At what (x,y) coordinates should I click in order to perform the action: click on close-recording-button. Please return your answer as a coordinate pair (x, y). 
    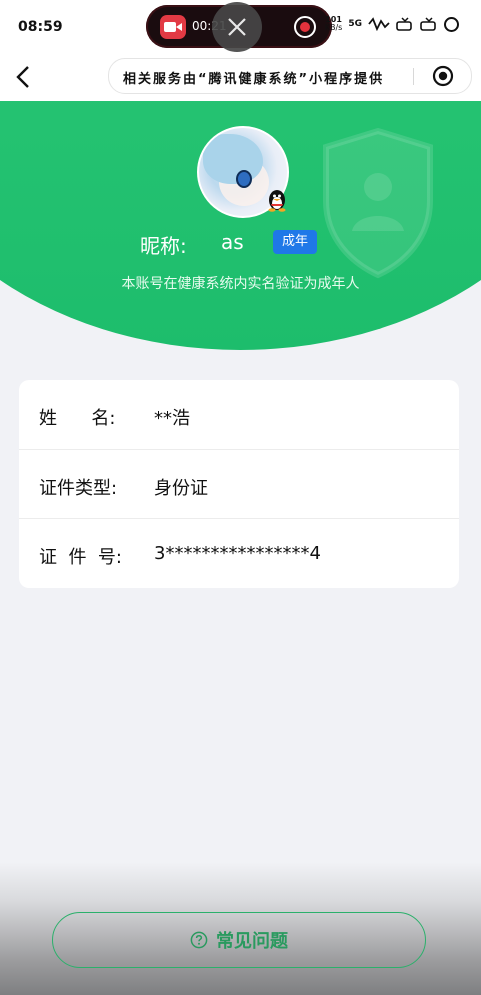
    Looking at the image, I should click on (237, 27).